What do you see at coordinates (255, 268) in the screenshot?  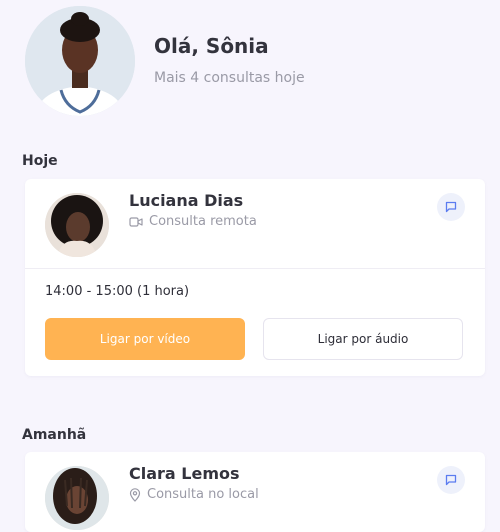 I see `card-divider` at bounding box center [255, 268].